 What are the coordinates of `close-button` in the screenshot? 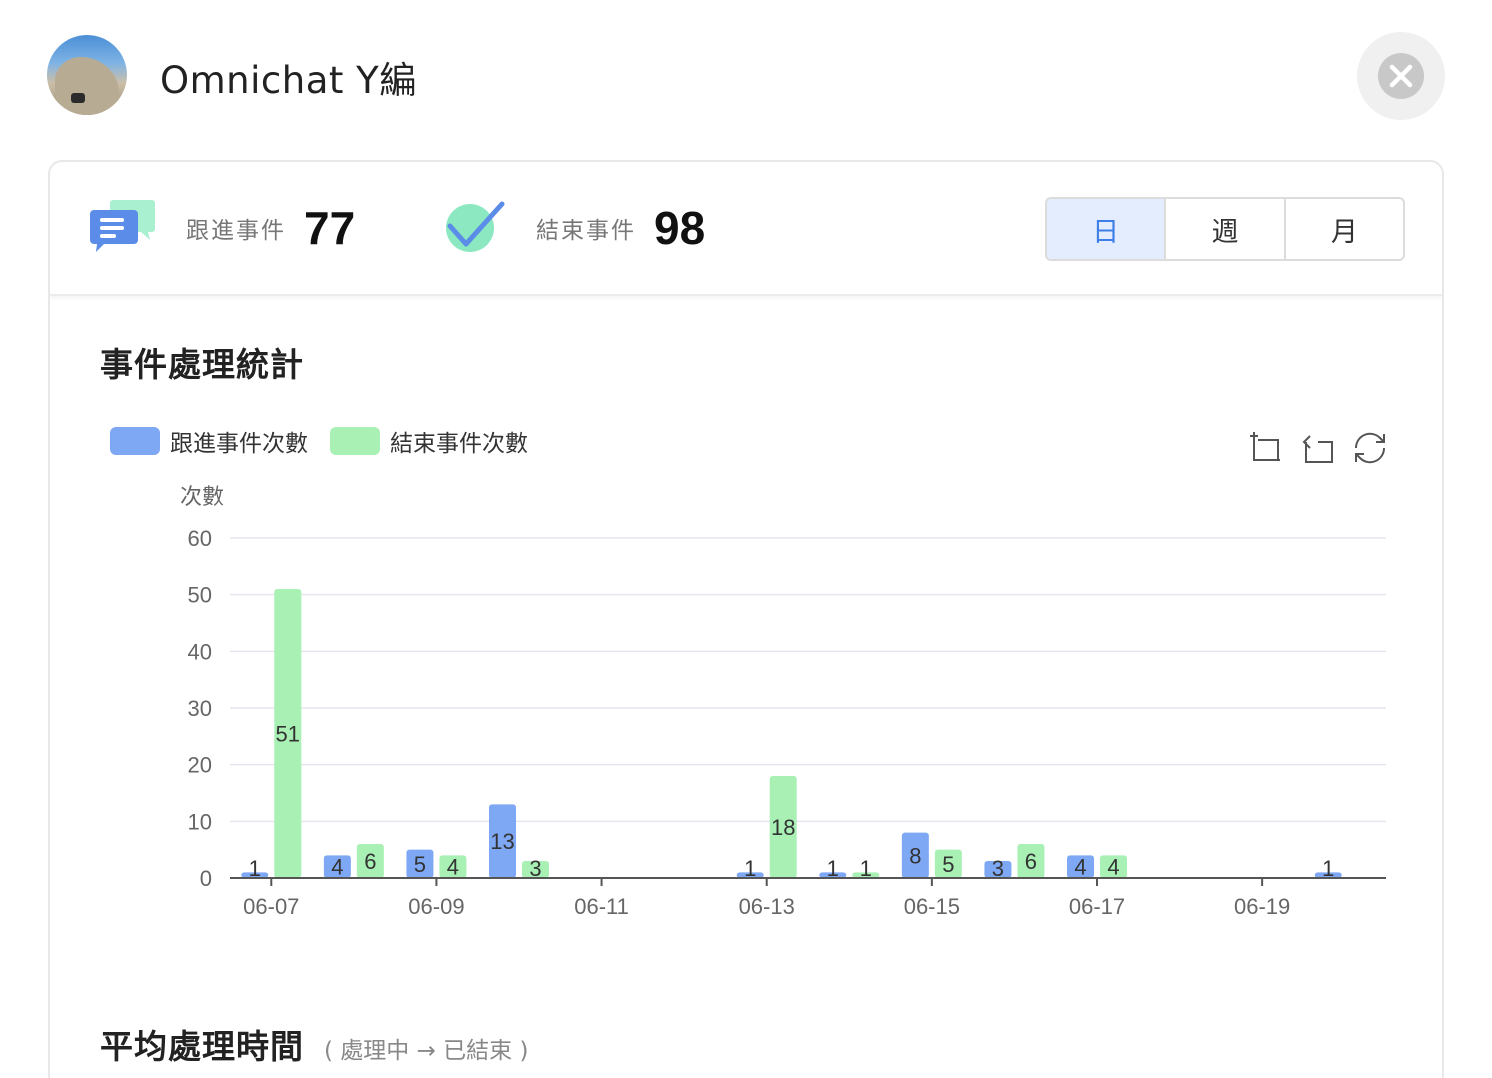 It's located at (1401, 76).